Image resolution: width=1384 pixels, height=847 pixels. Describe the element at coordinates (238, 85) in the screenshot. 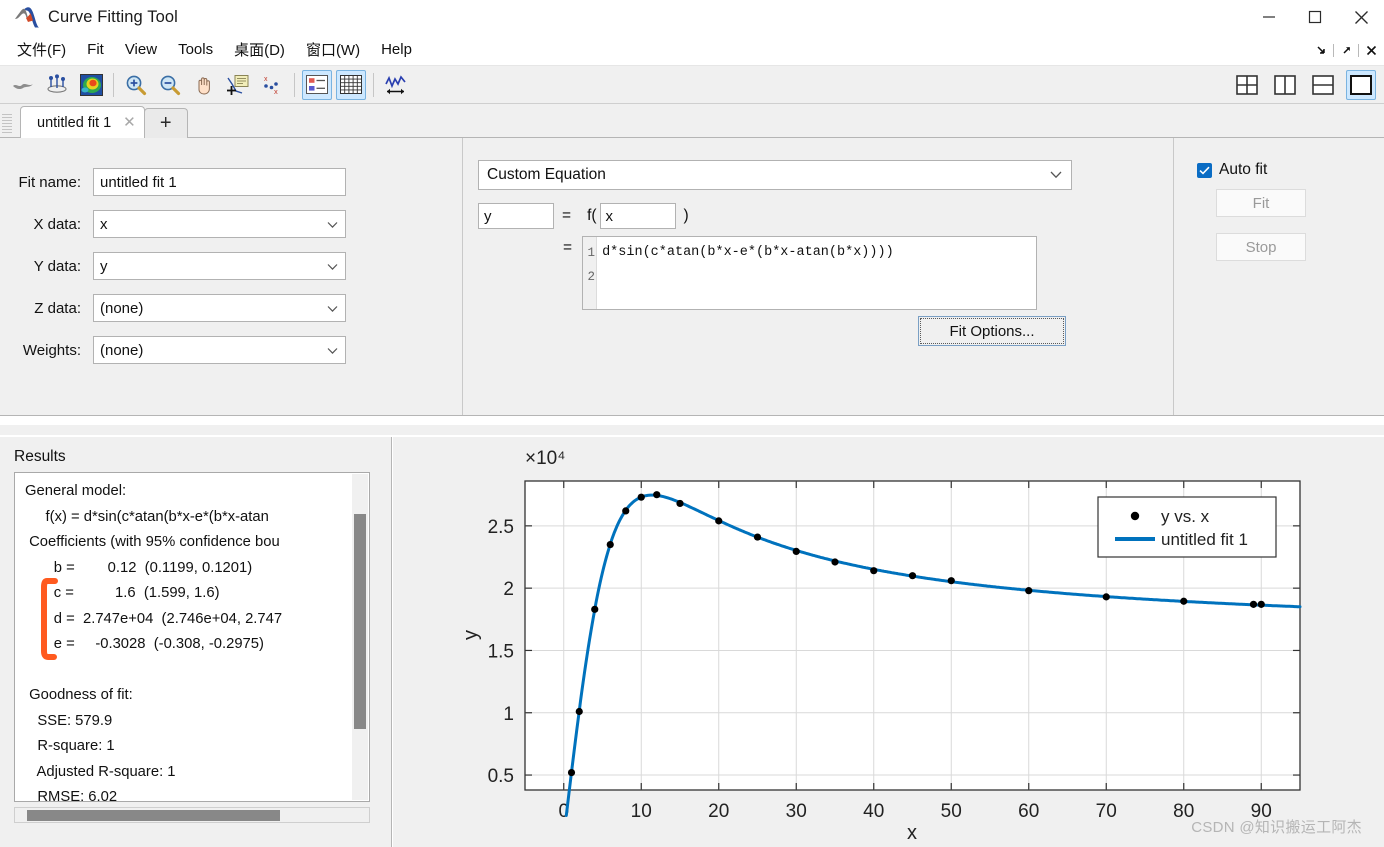

I see `data-cursor-icon` at that location.